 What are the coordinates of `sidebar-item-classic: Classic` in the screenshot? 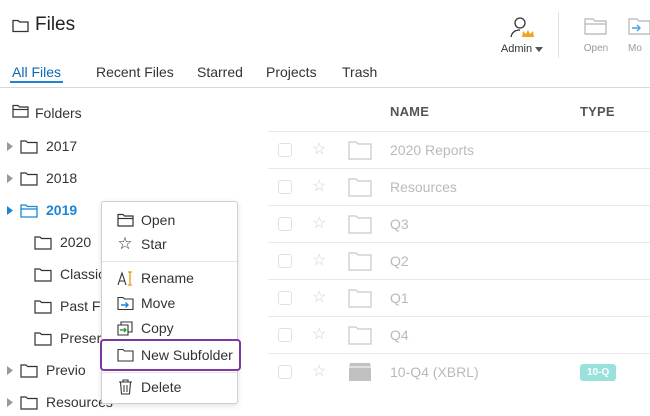 It's located at (52, 274).